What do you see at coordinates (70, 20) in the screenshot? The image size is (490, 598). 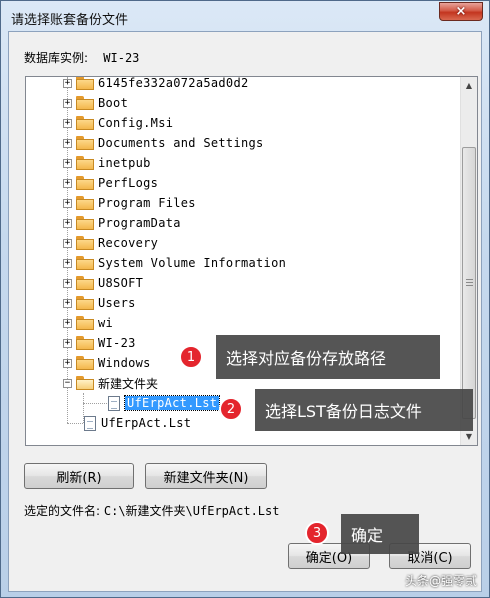 I see `window-title: 请选择账套备份文件` at bounding box center [70, 20].